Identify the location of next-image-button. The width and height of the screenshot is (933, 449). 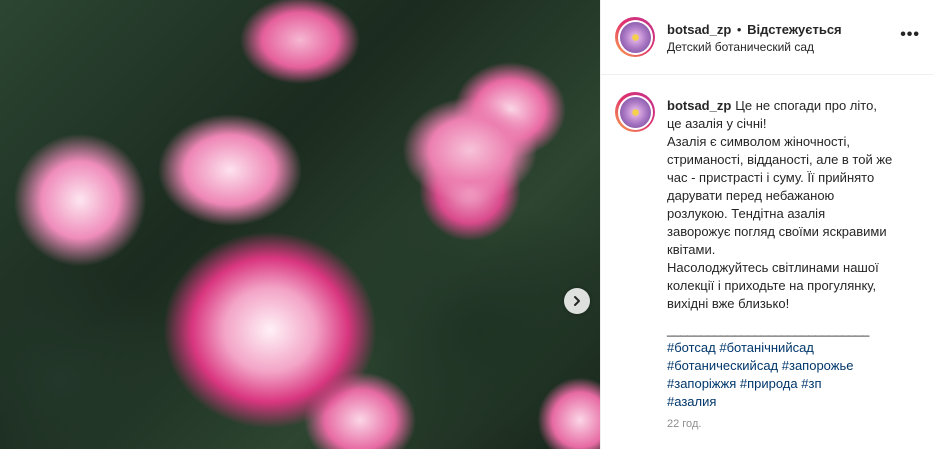
(577, 301).